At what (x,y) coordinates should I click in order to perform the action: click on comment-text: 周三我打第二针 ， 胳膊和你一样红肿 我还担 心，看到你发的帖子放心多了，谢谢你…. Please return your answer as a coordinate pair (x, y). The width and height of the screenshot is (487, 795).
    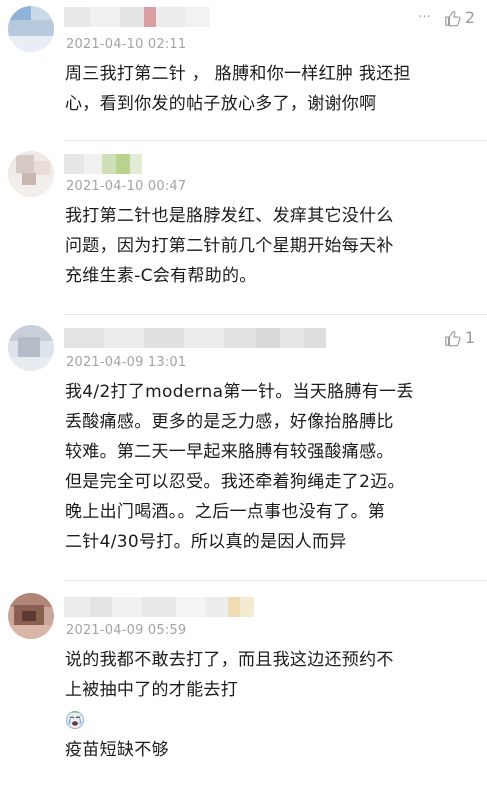
    Looking at the image, I should click on (238, 89).